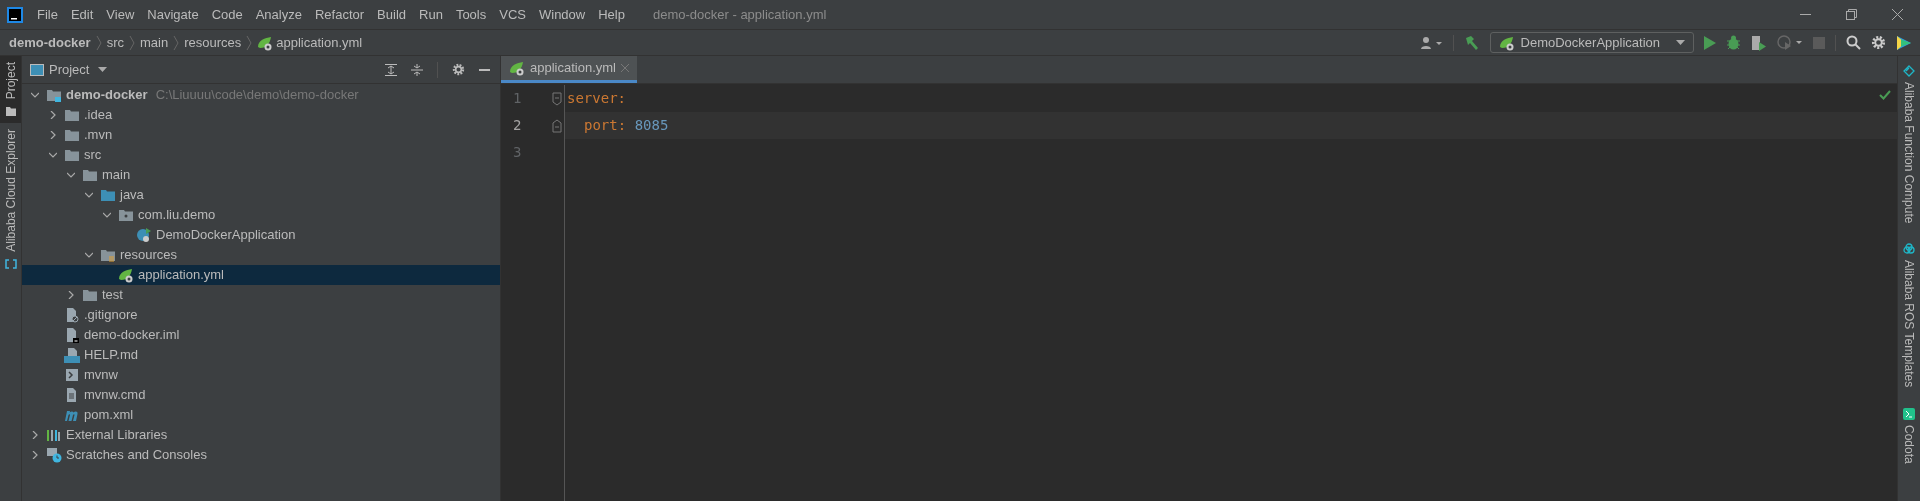 The width and height of the screenshot is (1920, 501). Describe the element at coordinates (1431, 42) in the screenshot. I see `user-icon` at that location.